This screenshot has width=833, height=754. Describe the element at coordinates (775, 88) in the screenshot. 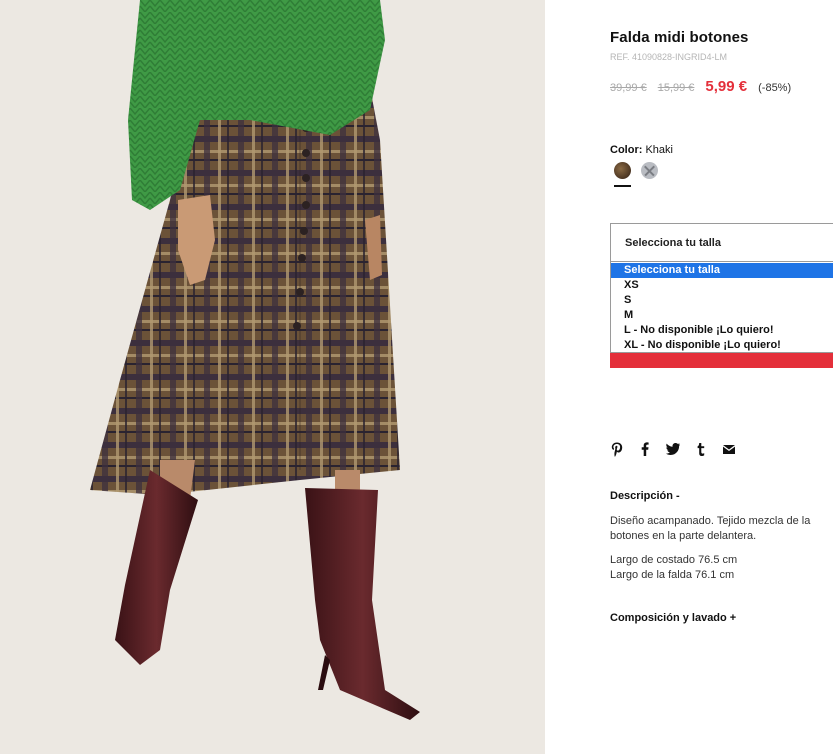

I see `discount-label: (-85%)` at that location.